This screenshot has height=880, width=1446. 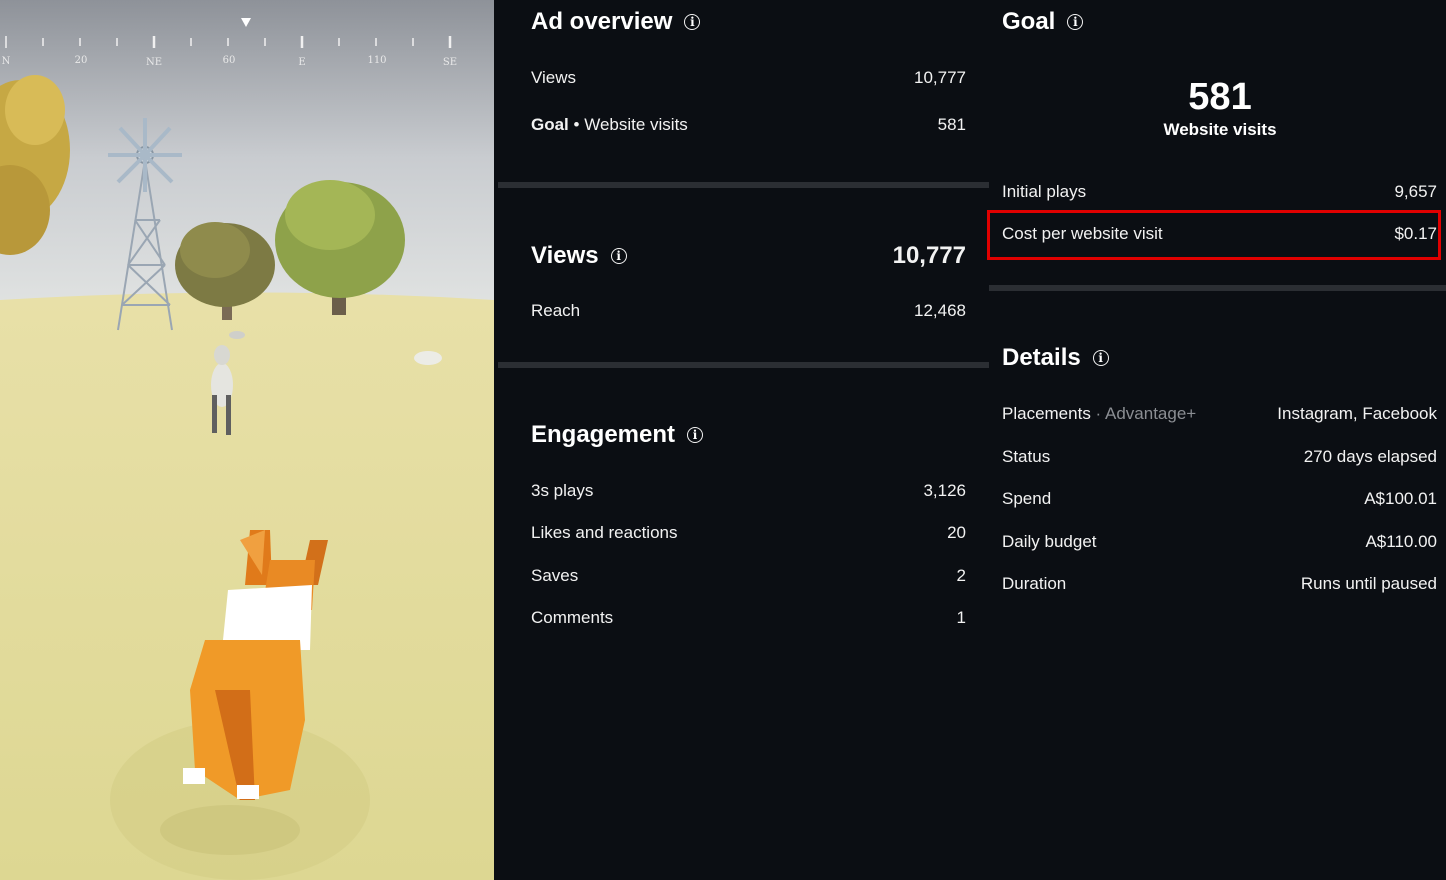 I want to click on engagement-row-label: 3s plays, so click(x=562, y=490).